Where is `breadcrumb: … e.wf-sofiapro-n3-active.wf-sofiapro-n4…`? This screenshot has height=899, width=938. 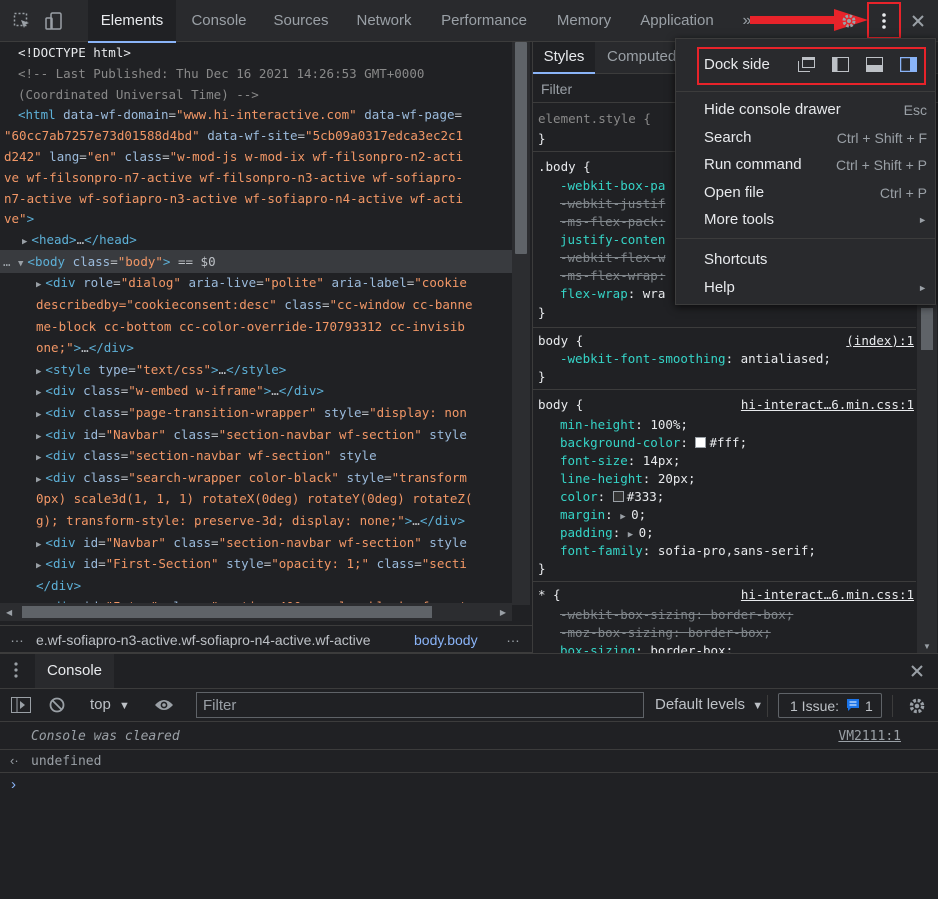 breadcrumb: … e.wf-sofiapro-n3-active.wf-sofiapro-n4… is located at coordinates (266, 639).